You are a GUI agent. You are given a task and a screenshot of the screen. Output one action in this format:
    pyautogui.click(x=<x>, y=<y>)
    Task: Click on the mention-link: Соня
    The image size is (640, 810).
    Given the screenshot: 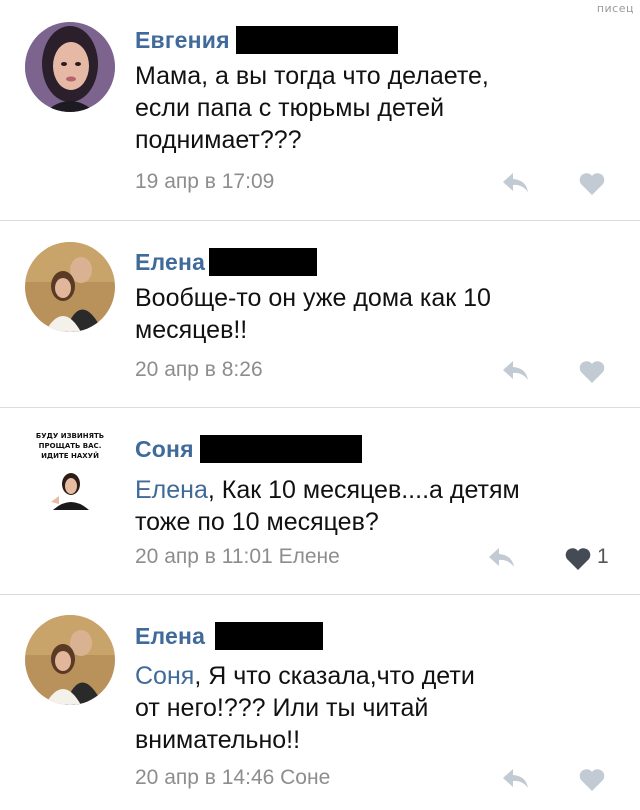 What is the action you would take?
    pyautogui.click(x=164, y=676)
    